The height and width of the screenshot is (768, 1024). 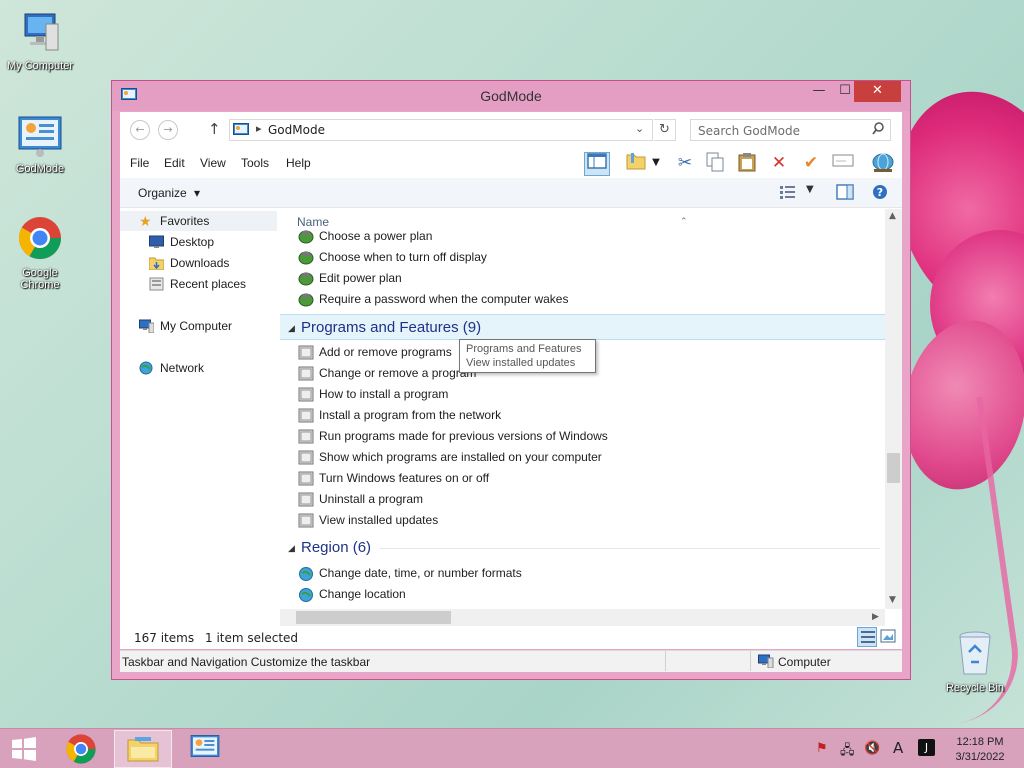 I want to click on list-item-label: Change or remove a program, so click(x=398, y=373).